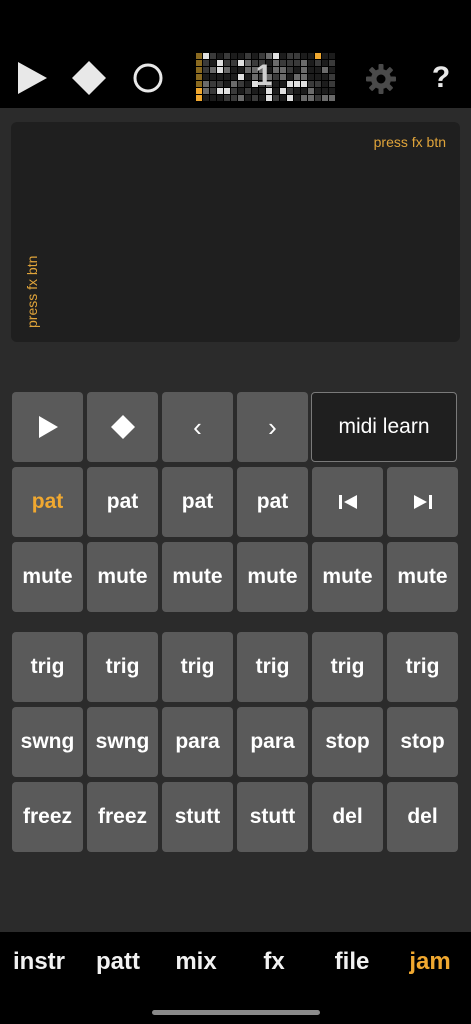 Image resolution: width=471 pixels, height=1024 pixels. What do you see at coordinates (196, 962) in the screenshot?
I see `tab-mix: mix` at bounding box center [196, 962].